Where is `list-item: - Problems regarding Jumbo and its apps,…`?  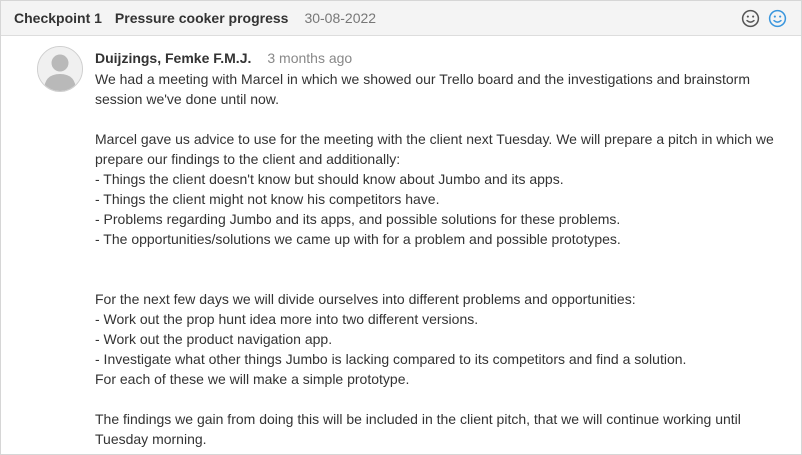
list-item: - Problems regarding Jumbo and its apps,… is located at coordinates (358, 219).